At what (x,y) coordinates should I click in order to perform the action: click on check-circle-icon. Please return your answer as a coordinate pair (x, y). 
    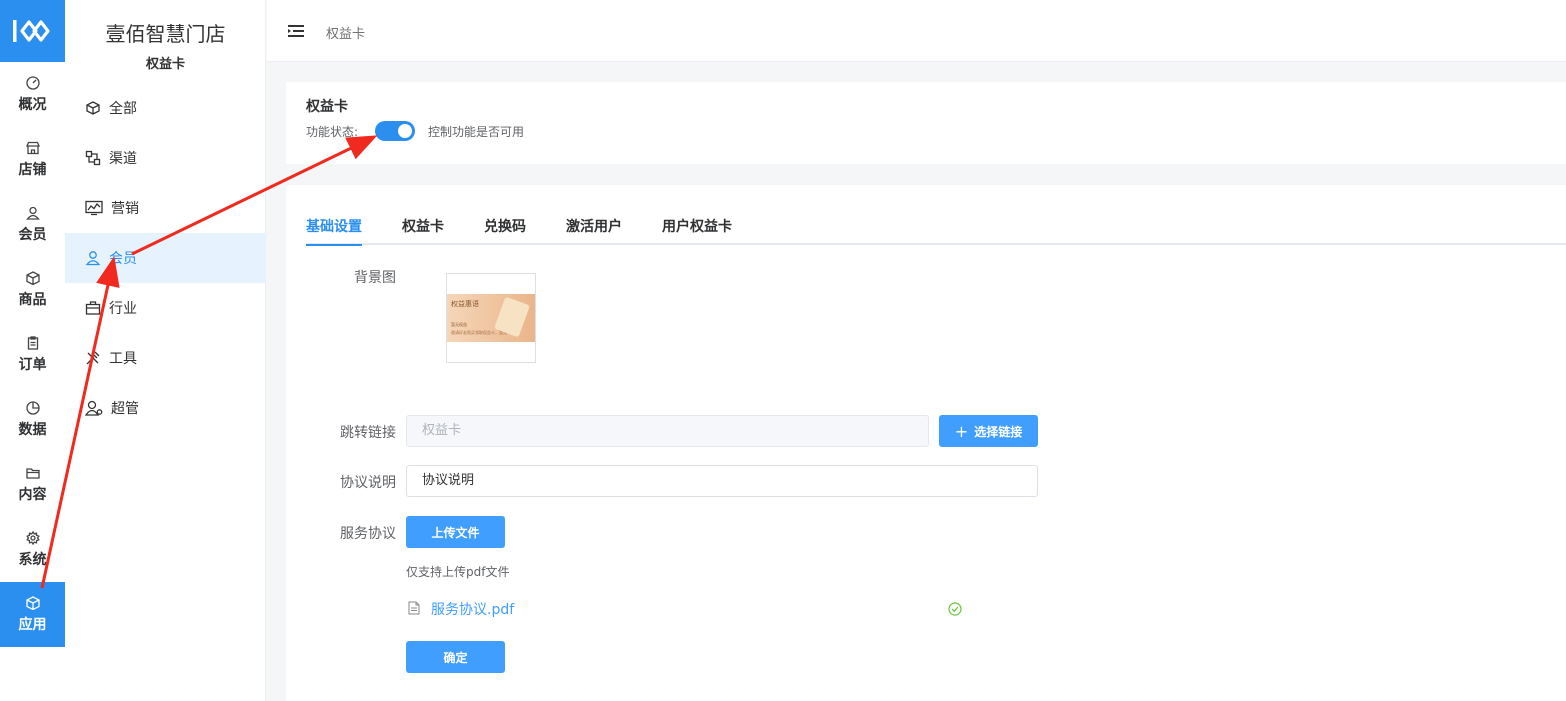
    Looking at the image, I should click on (955, 609).